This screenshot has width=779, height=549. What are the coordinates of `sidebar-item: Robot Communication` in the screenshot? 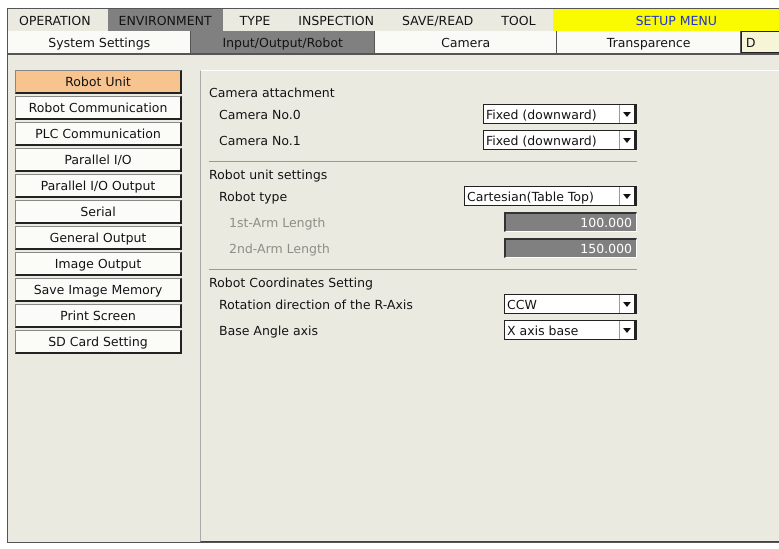 It's located at (98, 108).